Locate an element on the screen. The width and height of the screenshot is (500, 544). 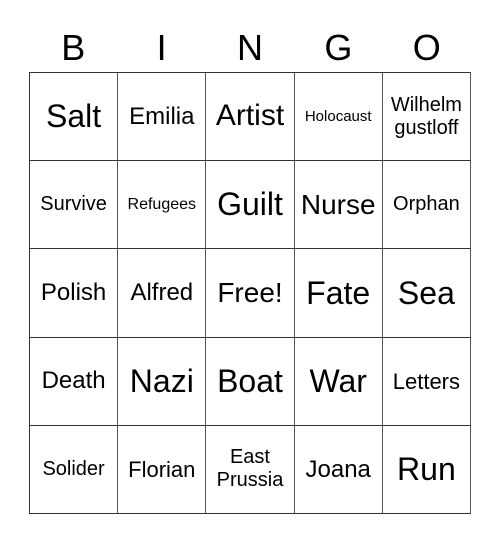
bingo-cell: Florian is located at coordinates (162, 469).